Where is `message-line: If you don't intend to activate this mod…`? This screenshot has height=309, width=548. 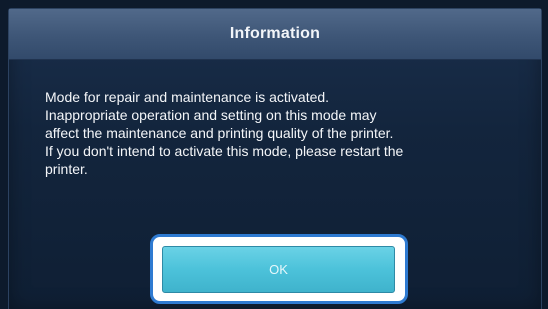 message-line: If you don't intend to activate this mod… is located at coordinates (224, 151).